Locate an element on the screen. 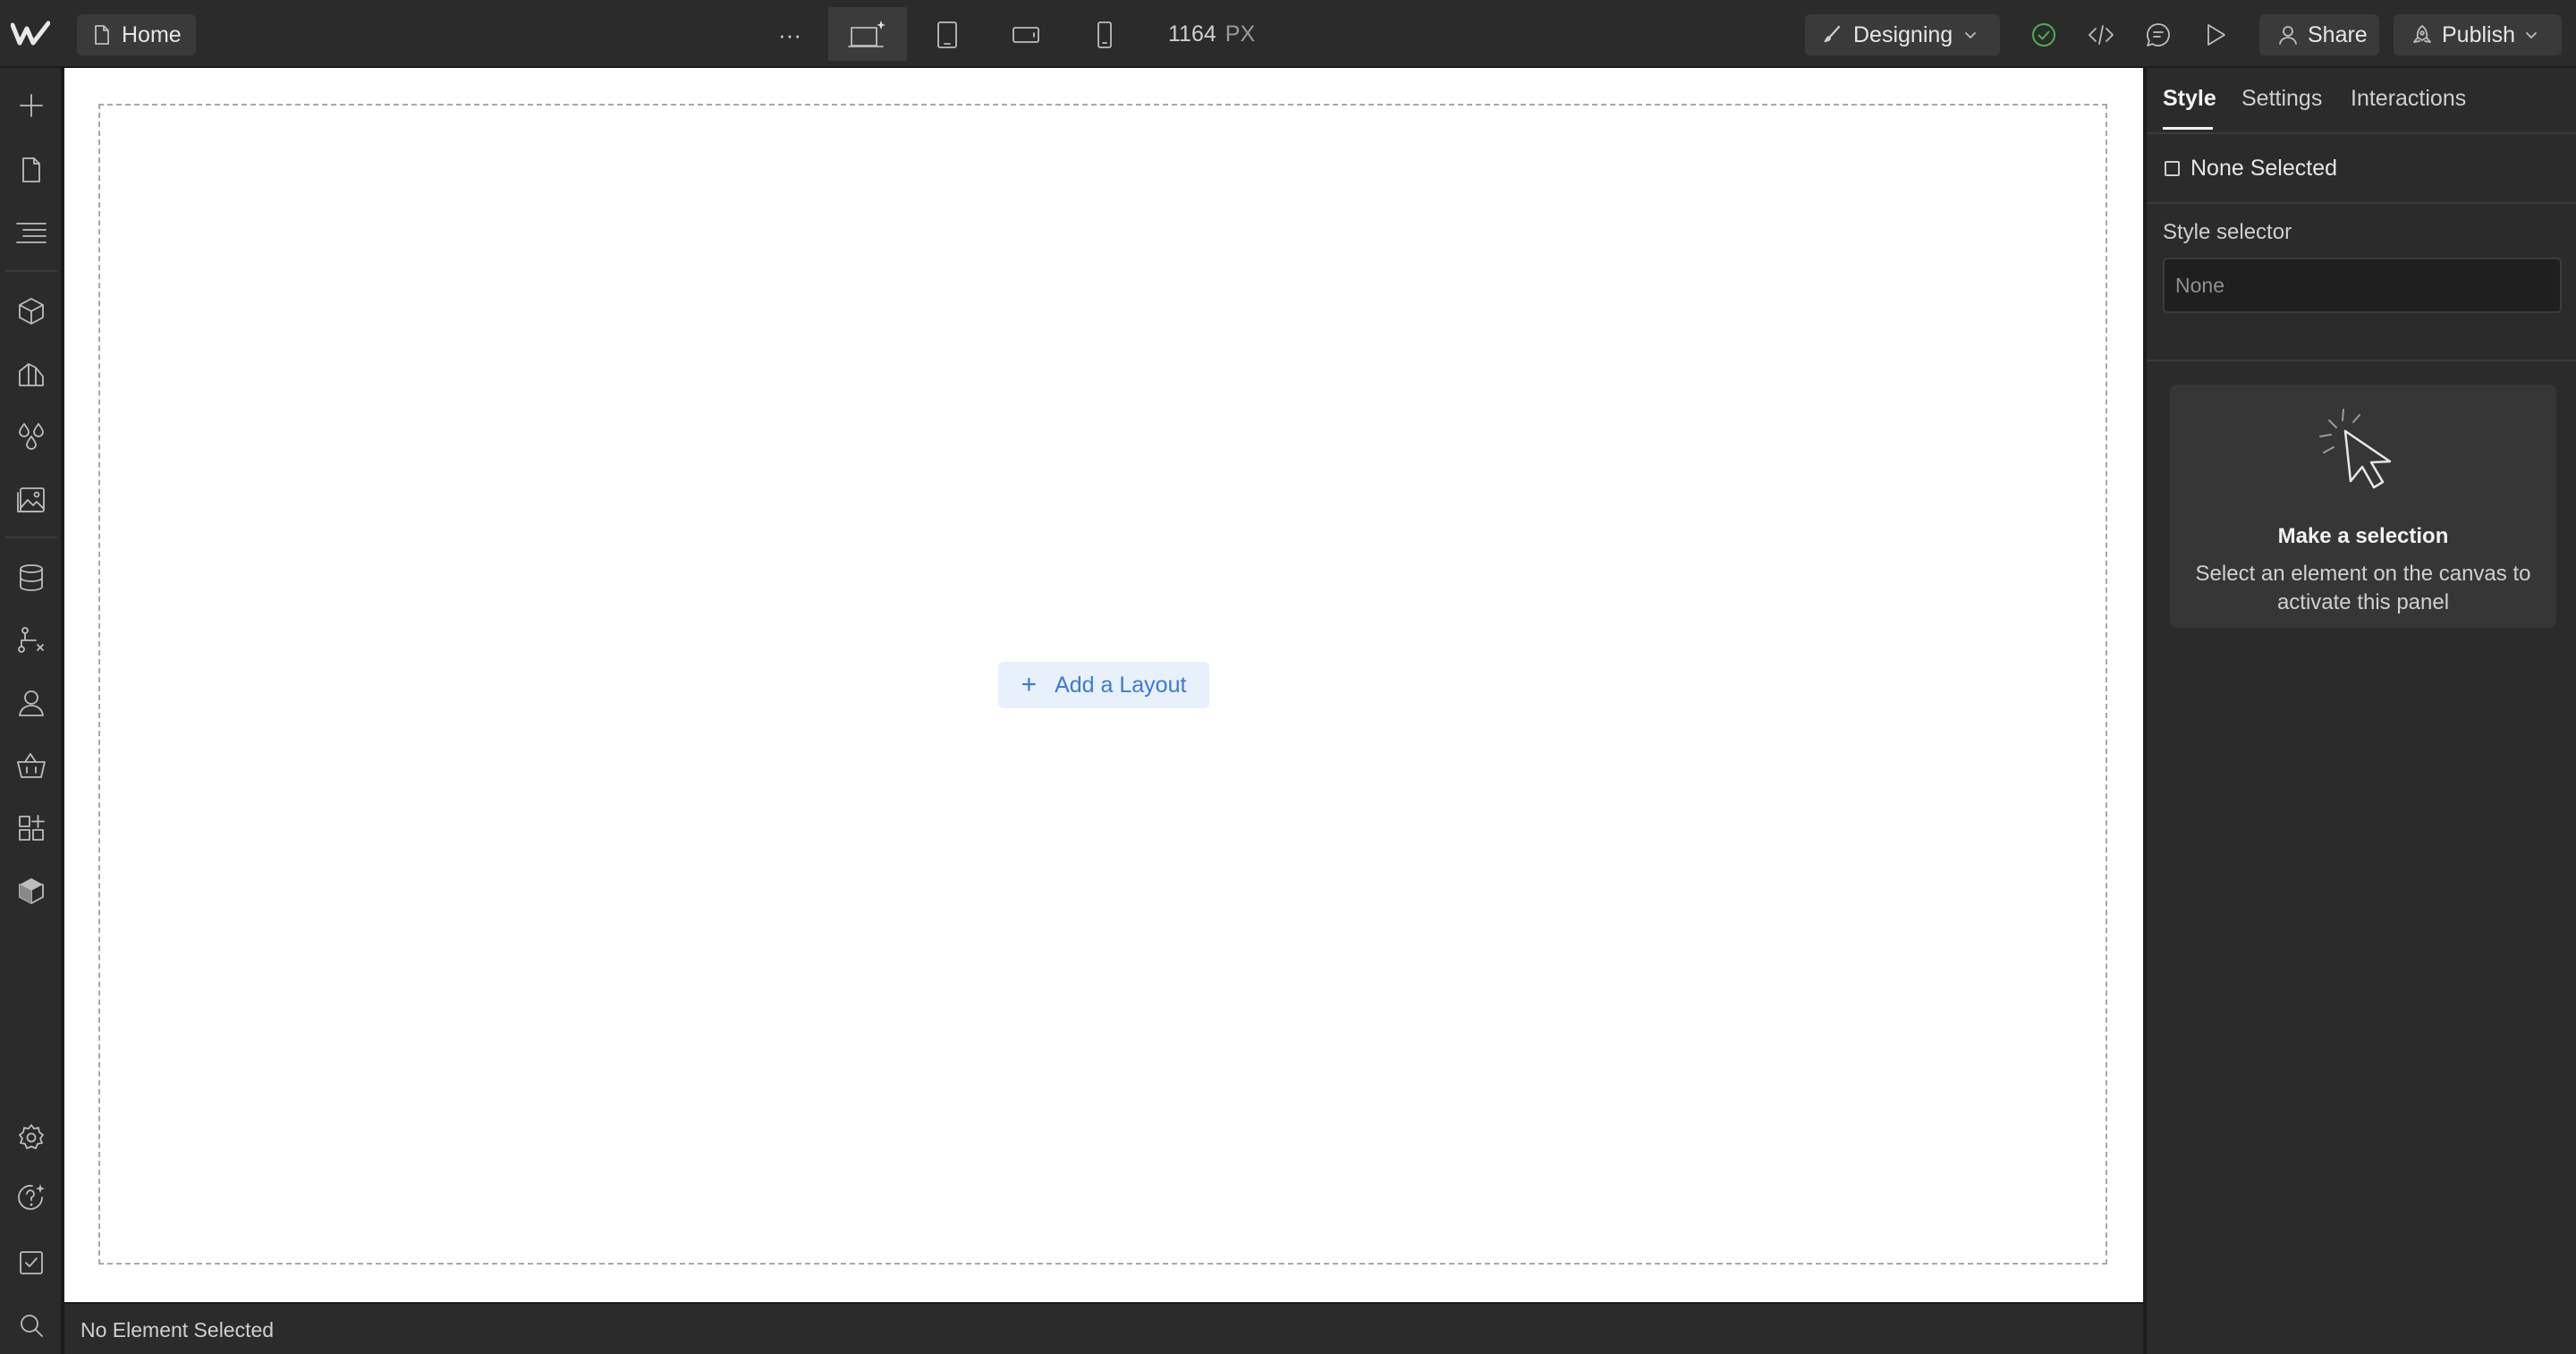 The height and width of the screenshot is (1354, 2576). canvas-width-unit: PX is located at coordinates (1240, 34).